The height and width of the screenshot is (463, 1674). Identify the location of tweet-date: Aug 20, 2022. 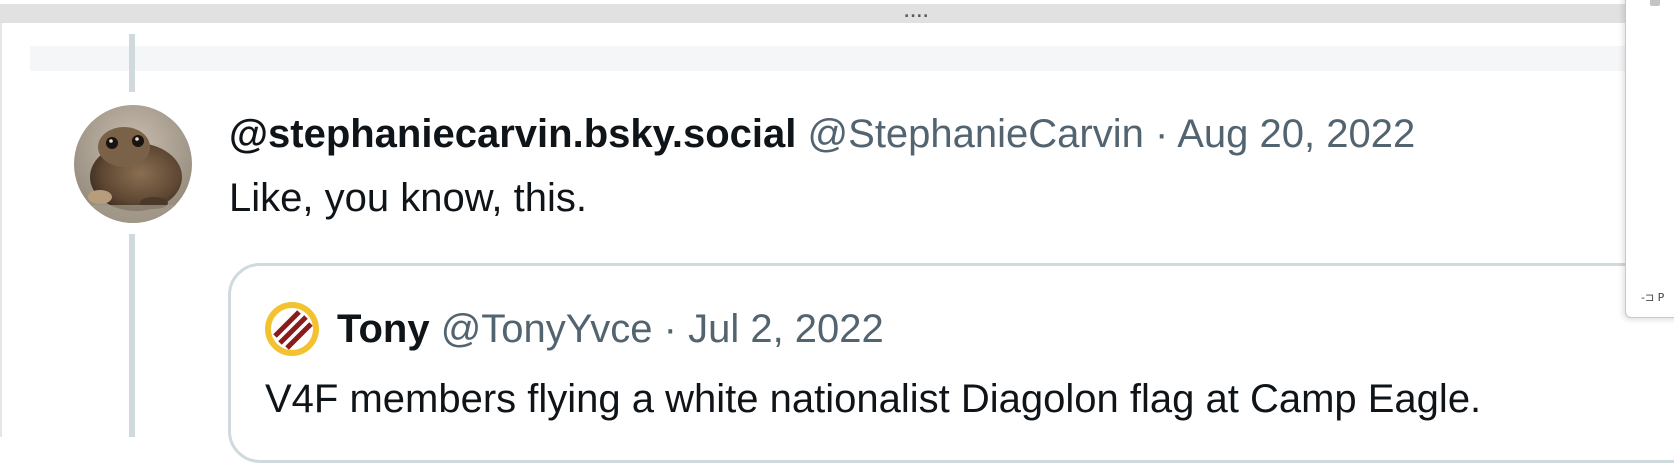
(1296, 134).